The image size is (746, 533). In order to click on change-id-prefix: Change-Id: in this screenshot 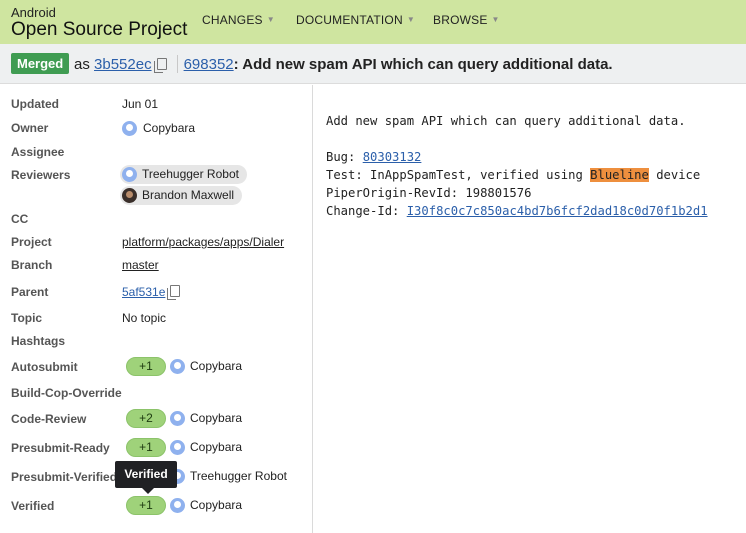, I will do `click(366, 211)`.